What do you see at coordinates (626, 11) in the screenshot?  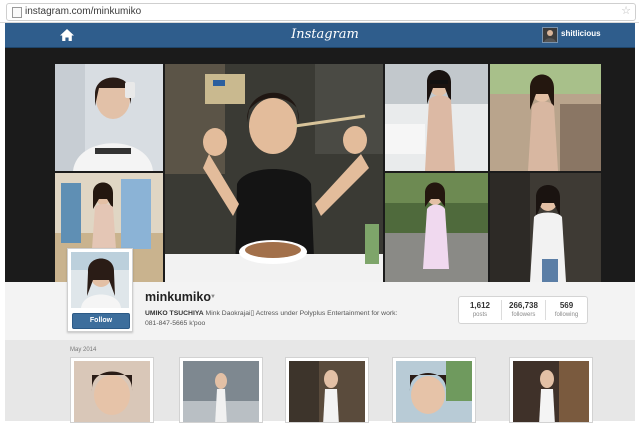 I see `star-icon: ☆` at bounding box center [626, 11].